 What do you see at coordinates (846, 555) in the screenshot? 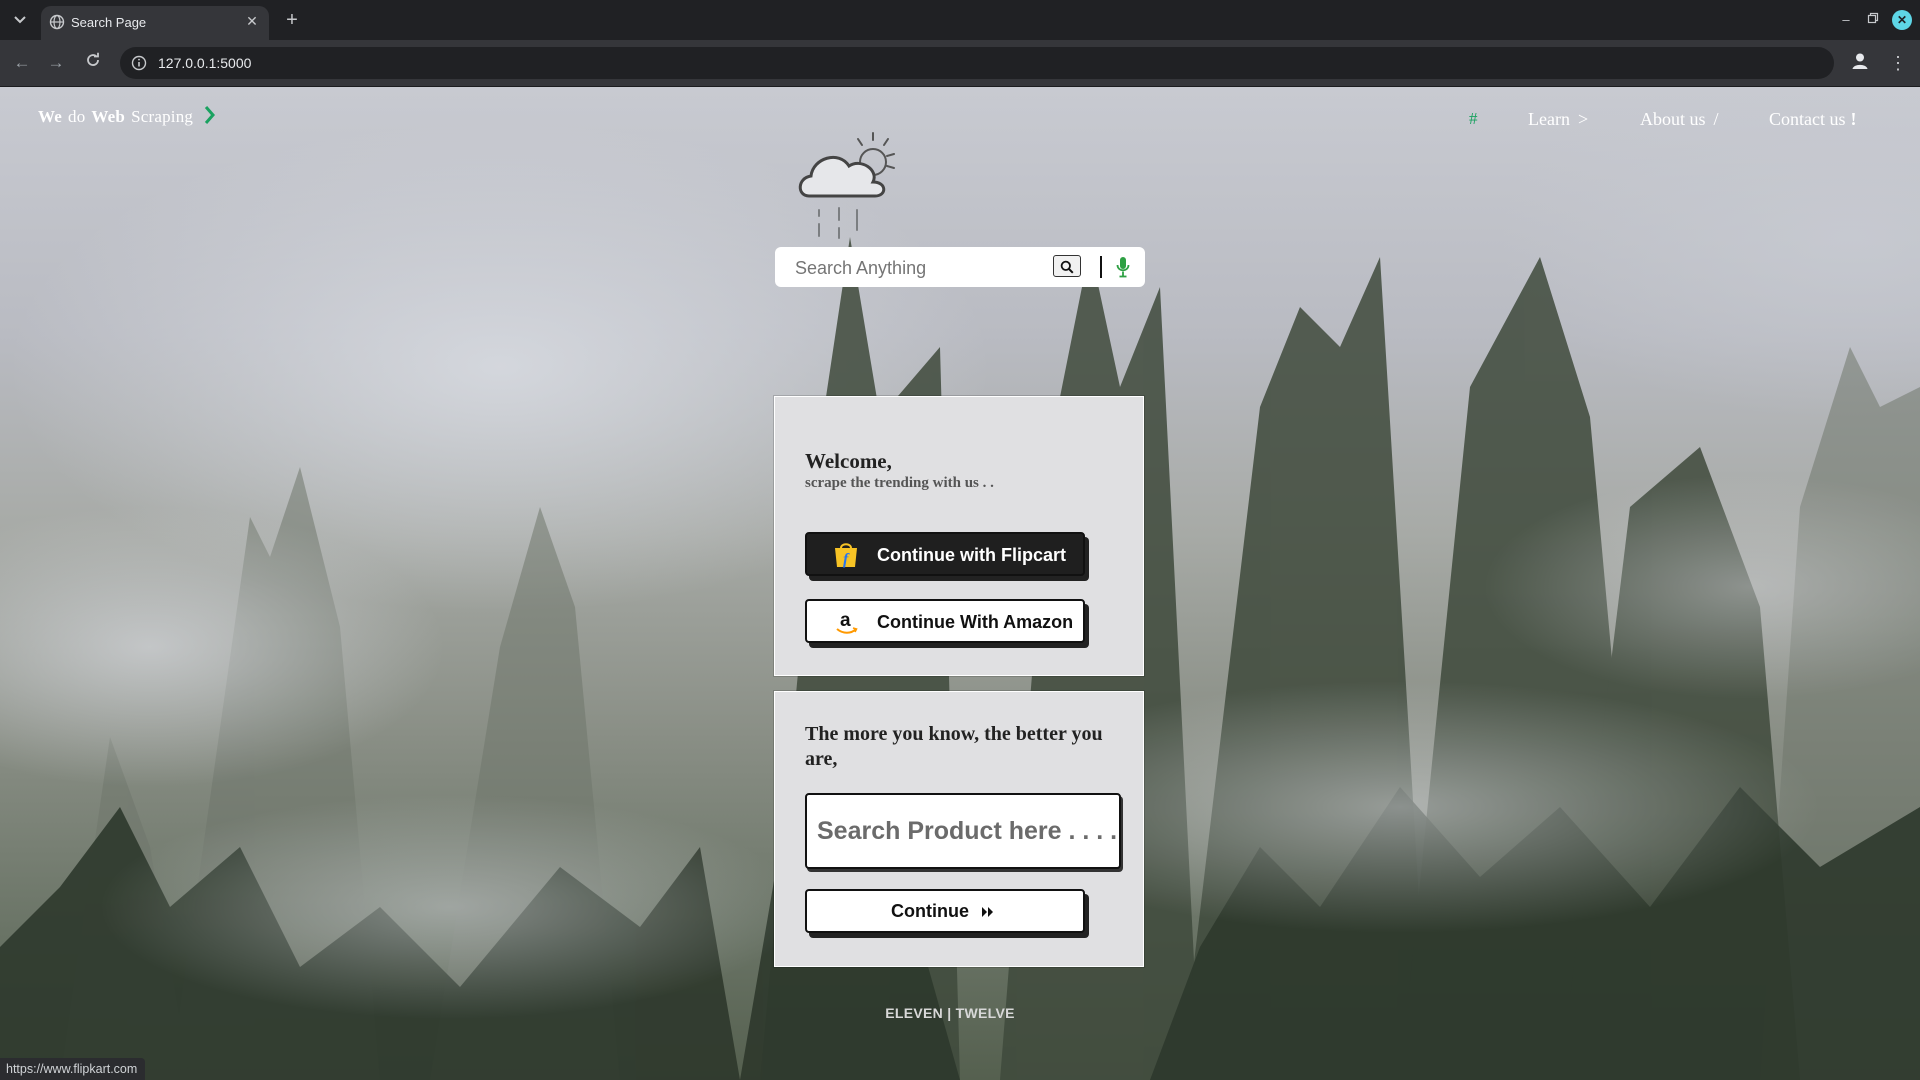
I see `flipkart-icon: f` at bounding box center [846, 555].